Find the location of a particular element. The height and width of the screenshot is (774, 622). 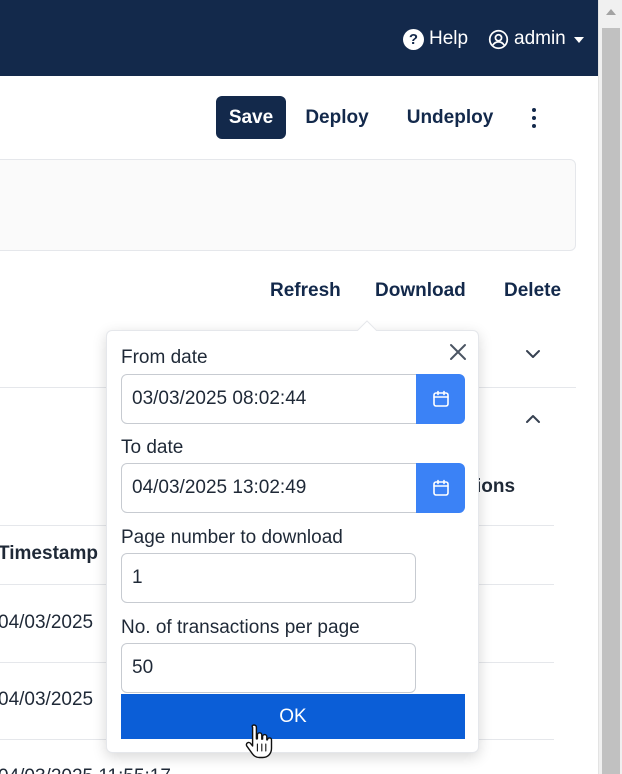

page-number-label: Page number to download is located at coordinates (232, 537).